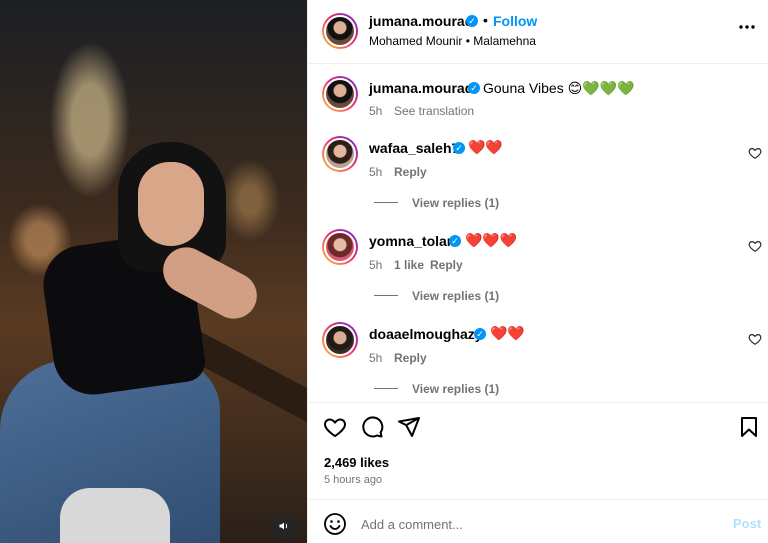 Image resolution: width=768 pixels, height=543 pixels. I want to click on caption-avatar, so click(340, 94).